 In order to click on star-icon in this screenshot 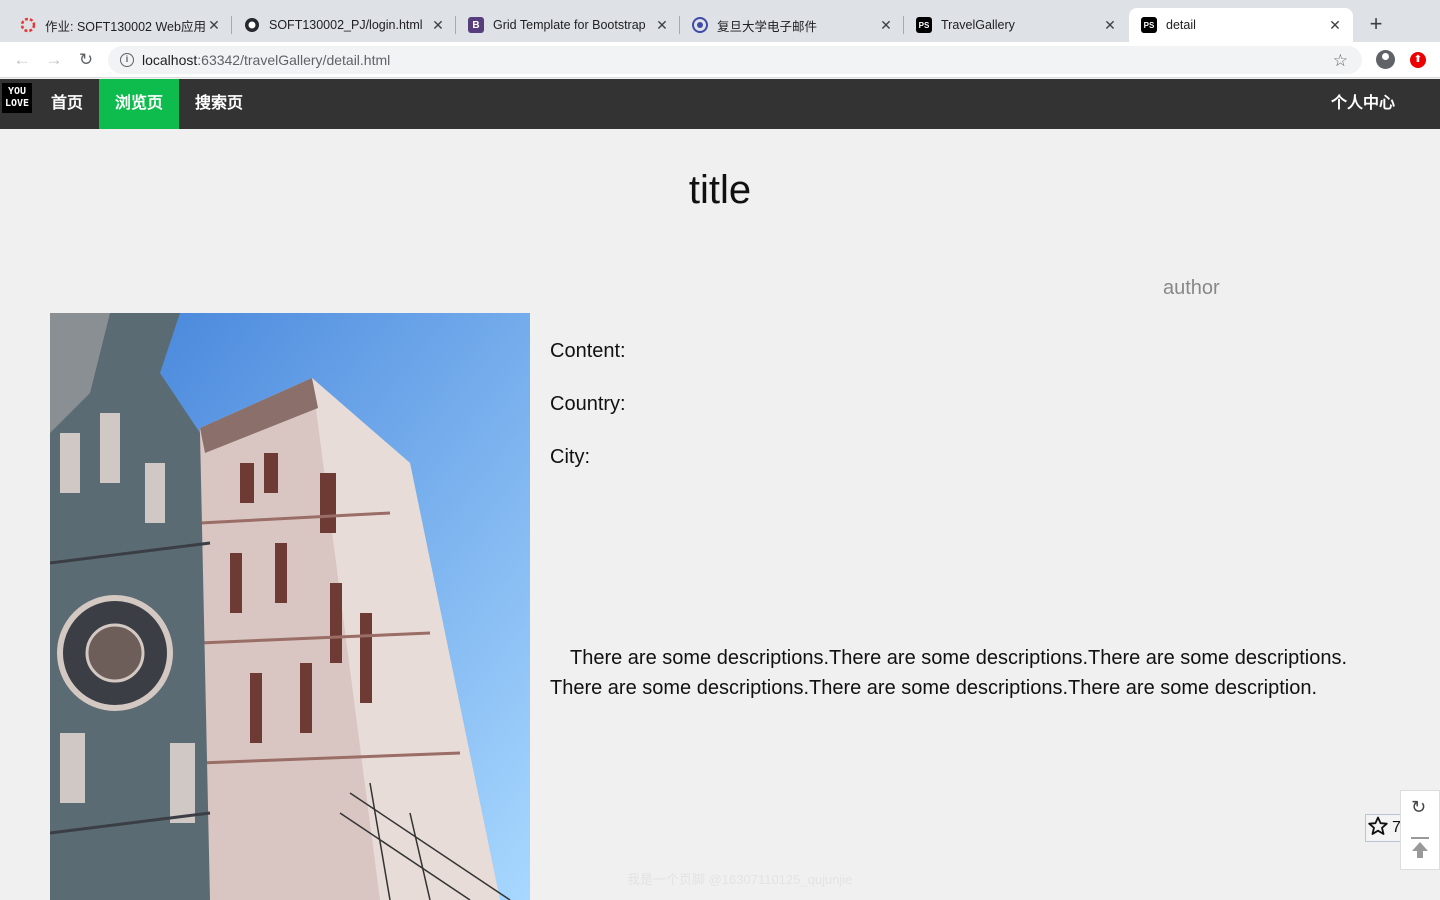, I will do `click(1378, 828)`.